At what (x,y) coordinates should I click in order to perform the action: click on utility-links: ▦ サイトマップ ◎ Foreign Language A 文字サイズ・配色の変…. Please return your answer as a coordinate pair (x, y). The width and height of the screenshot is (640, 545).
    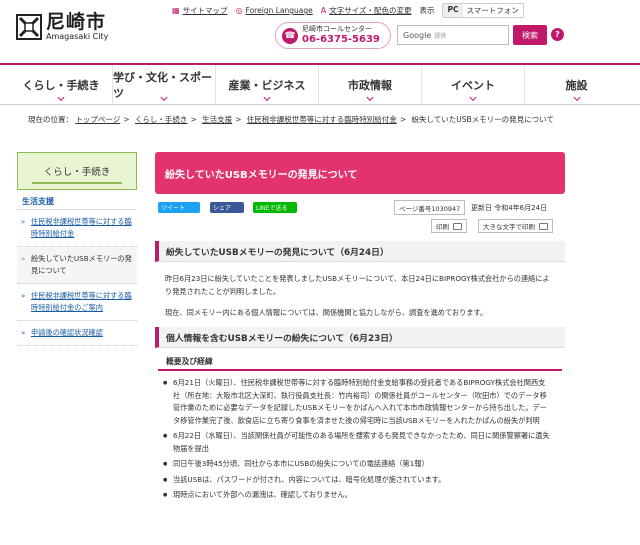
    Looking at the image, I should click on (348, 10).